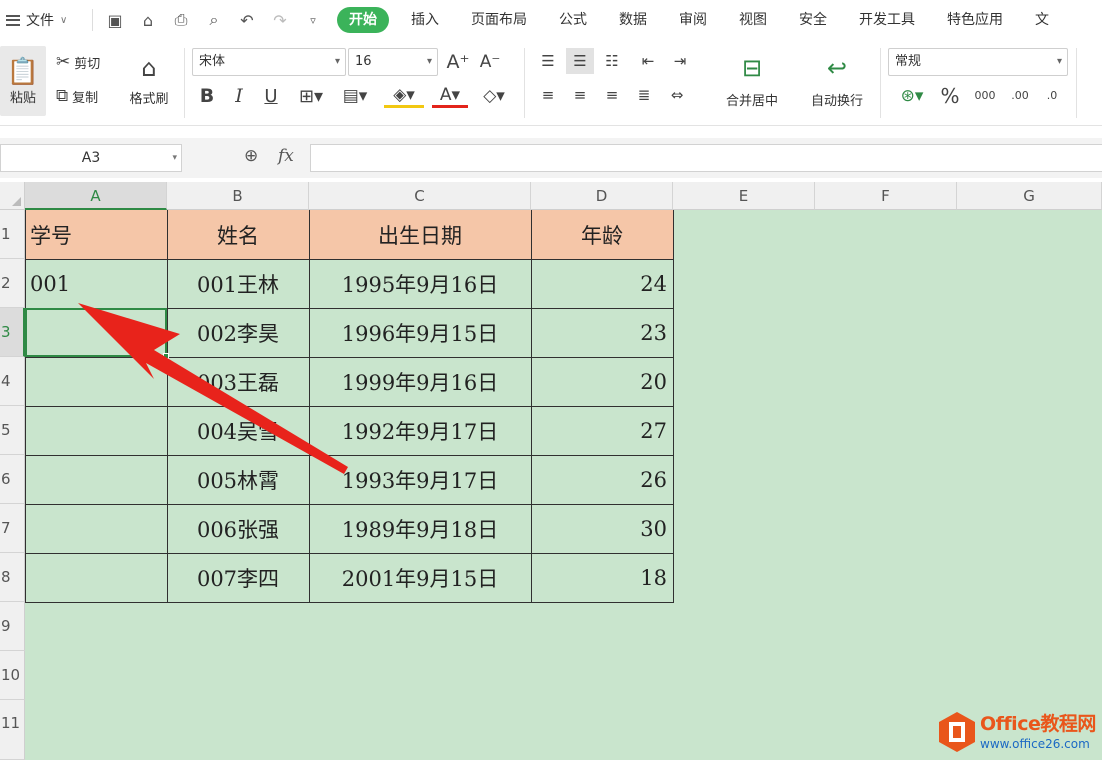 Image resolution: width=1102 pixels, height=760 pixels. What do you see at coordinates (1052, 95) in the screenshot?
I see `decrease-decimal-icon: .0` at bounding box center [1052, 95].